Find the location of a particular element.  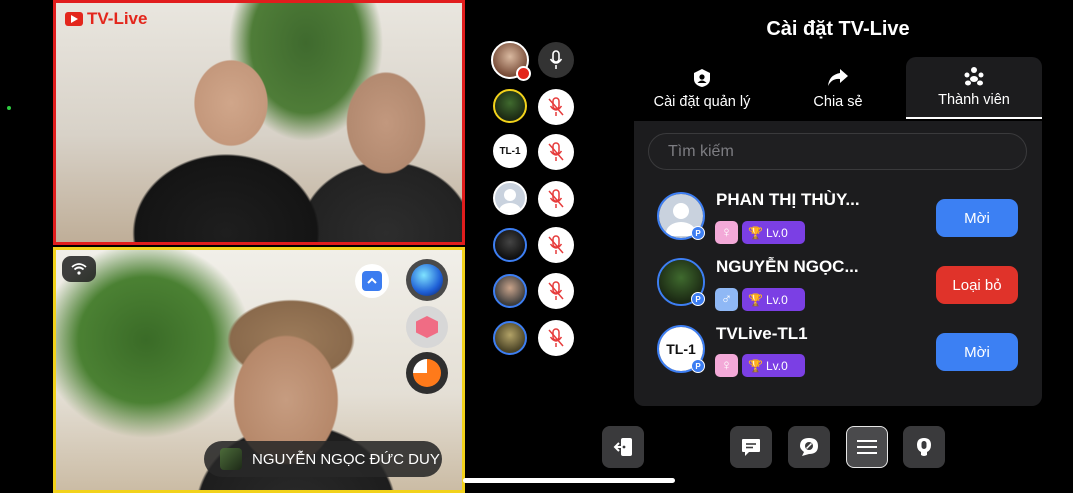

wifi-icon is located at coordinates (79, 269).